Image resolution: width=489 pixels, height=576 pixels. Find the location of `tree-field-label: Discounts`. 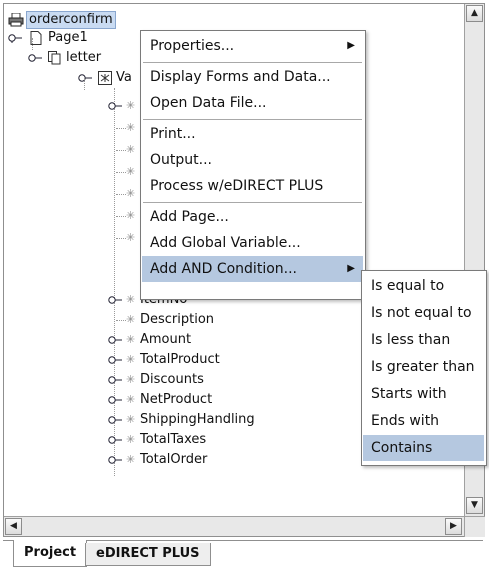

tree-field-label: Discounts is located at coordinates (172, 379).